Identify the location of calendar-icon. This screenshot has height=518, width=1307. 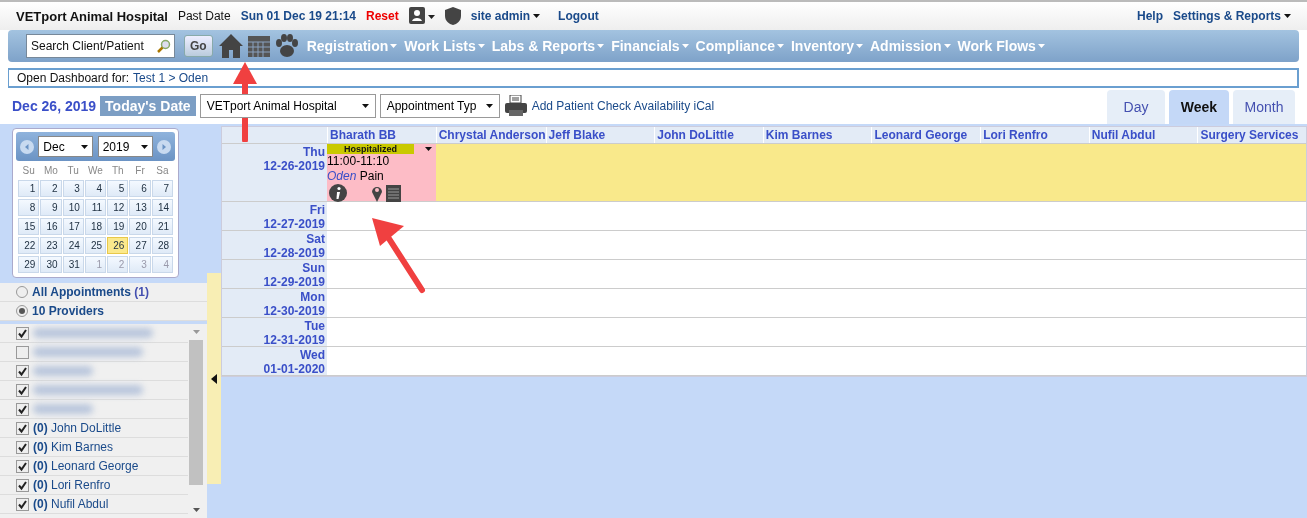
(258, 46).